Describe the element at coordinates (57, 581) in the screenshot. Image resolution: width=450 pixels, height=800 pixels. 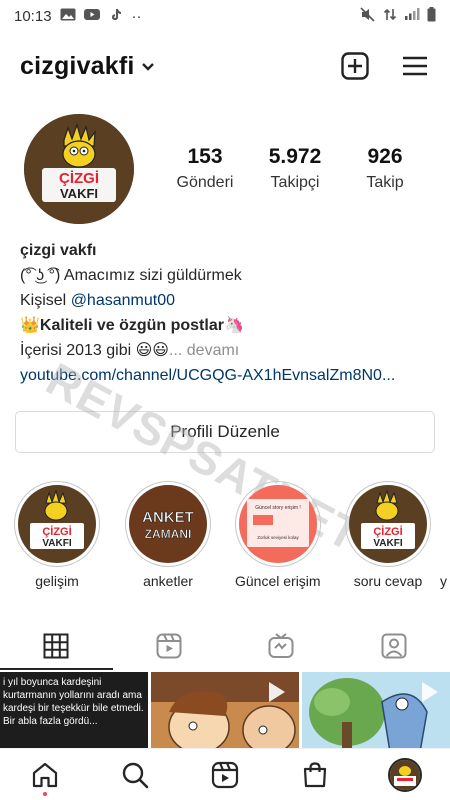
I see `highlight-label: gelişim` at that location.